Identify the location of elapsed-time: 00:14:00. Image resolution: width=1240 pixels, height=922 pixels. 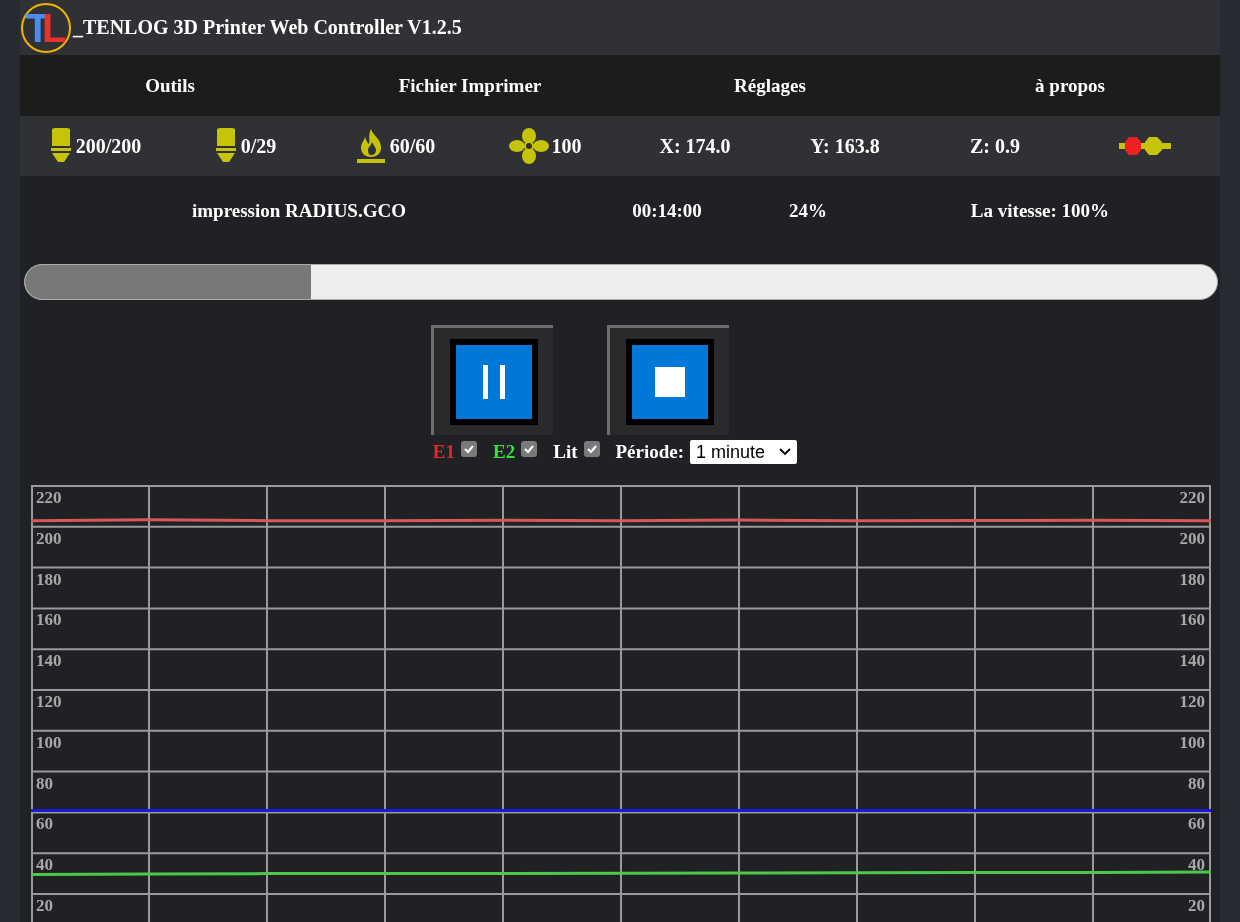
(667, 210).